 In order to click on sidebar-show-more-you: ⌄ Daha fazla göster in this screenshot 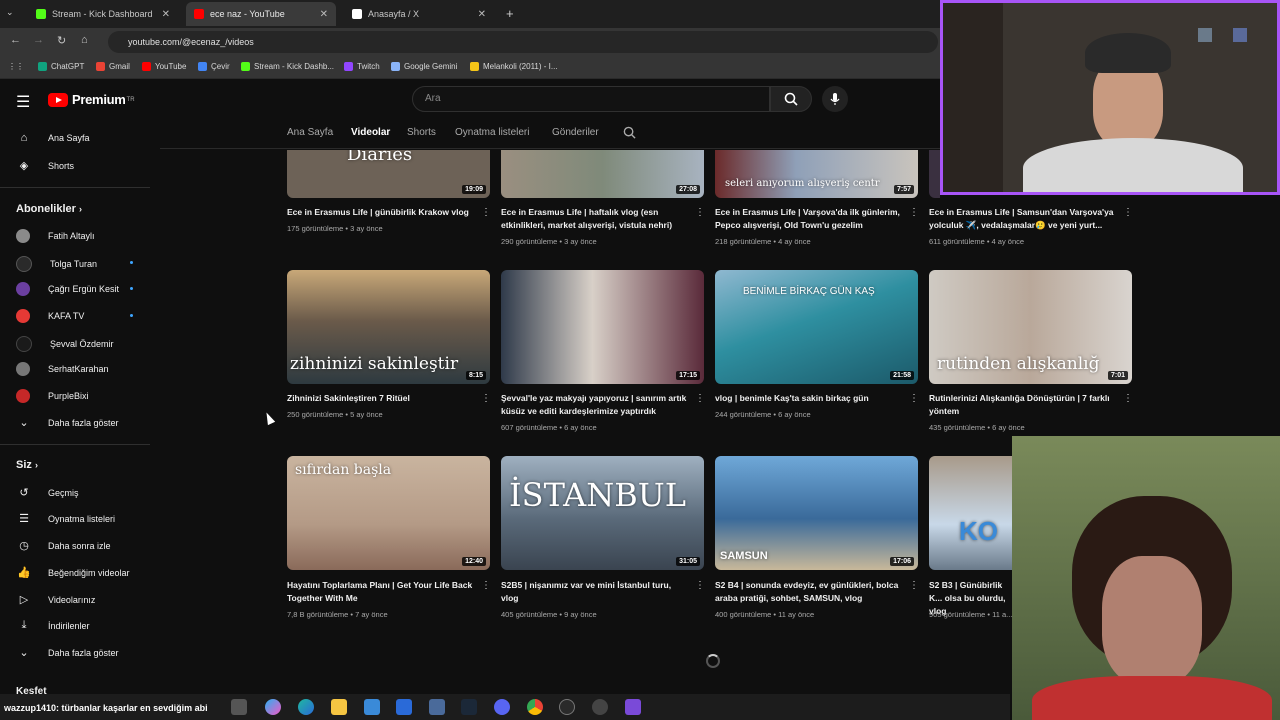, I will do `click(67, 652)`.